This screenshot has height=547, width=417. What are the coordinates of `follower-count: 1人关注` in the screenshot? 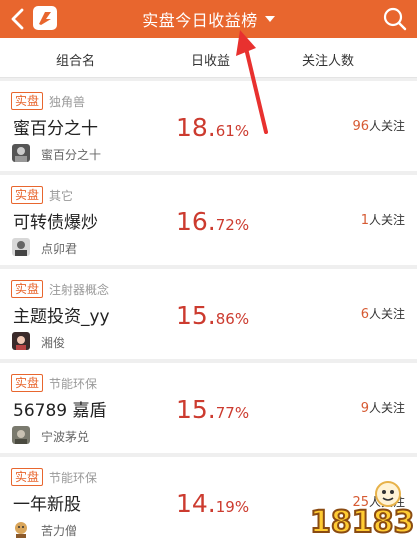 It's located at (382, 220).